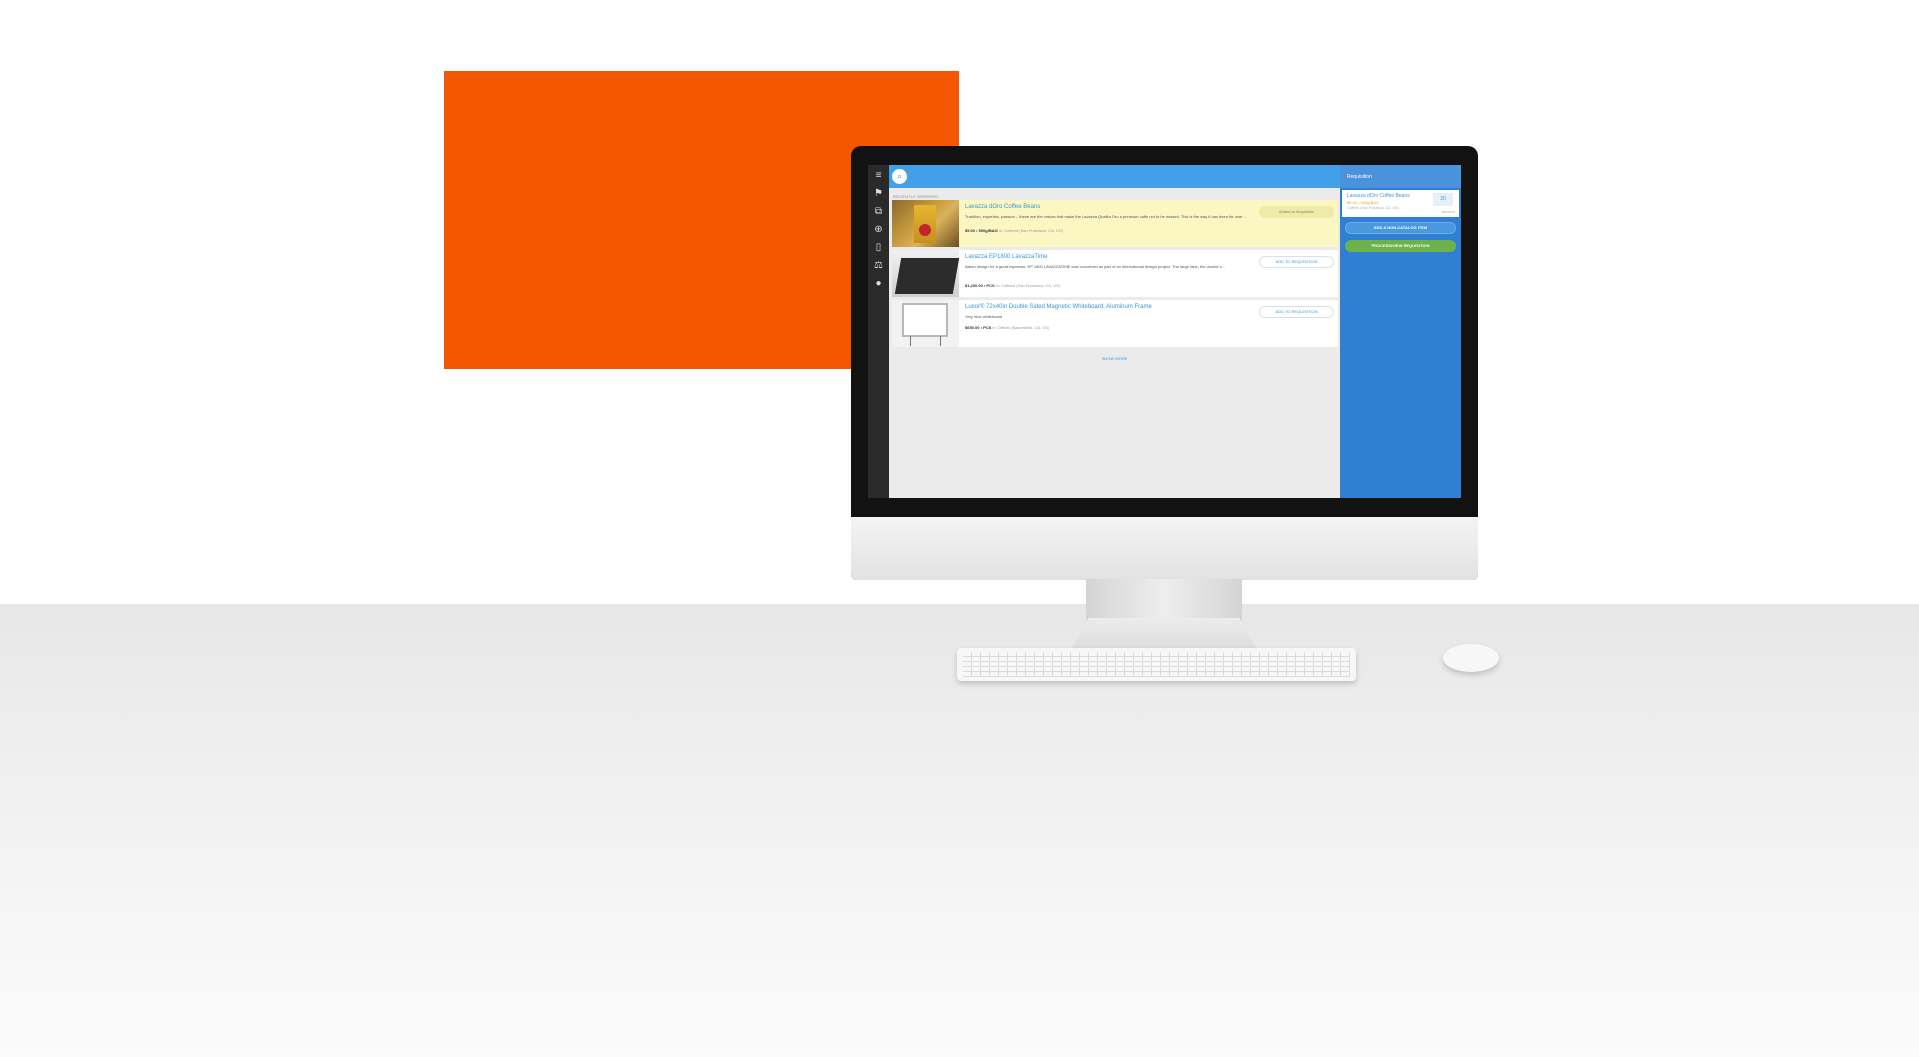 This screenshot has width=1919, height=1057. Describe the element at coordinates (878, 247) in the screenshot. I see `document-icon: ▯` at that location.